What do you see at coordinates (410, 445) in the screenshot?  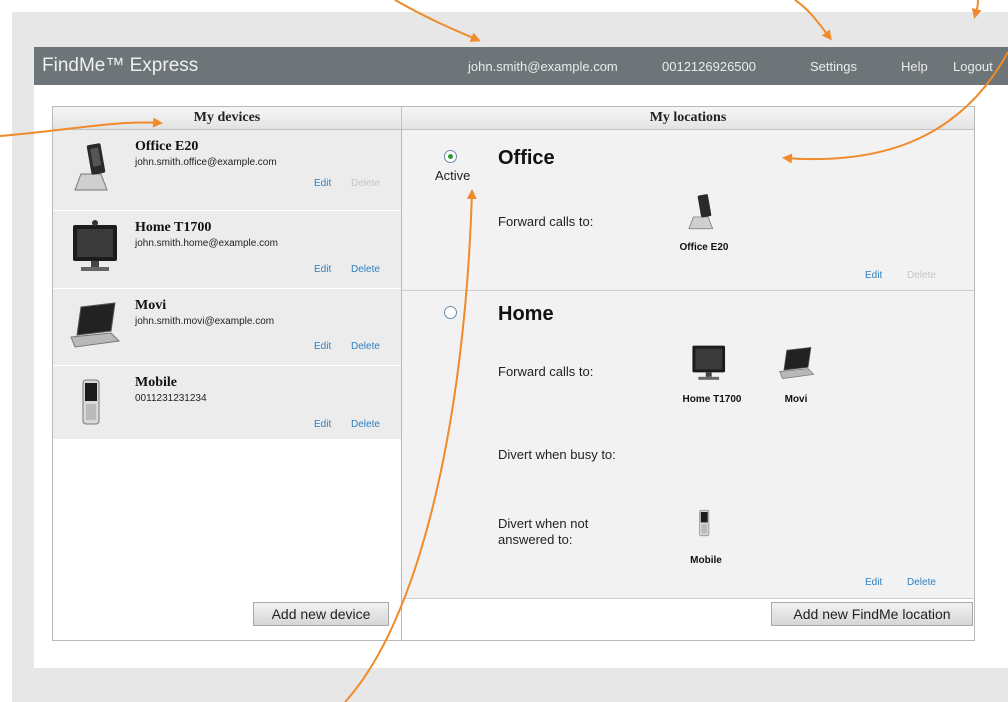 I see `arrow-to-active-status` at bounding box center [410, 445].